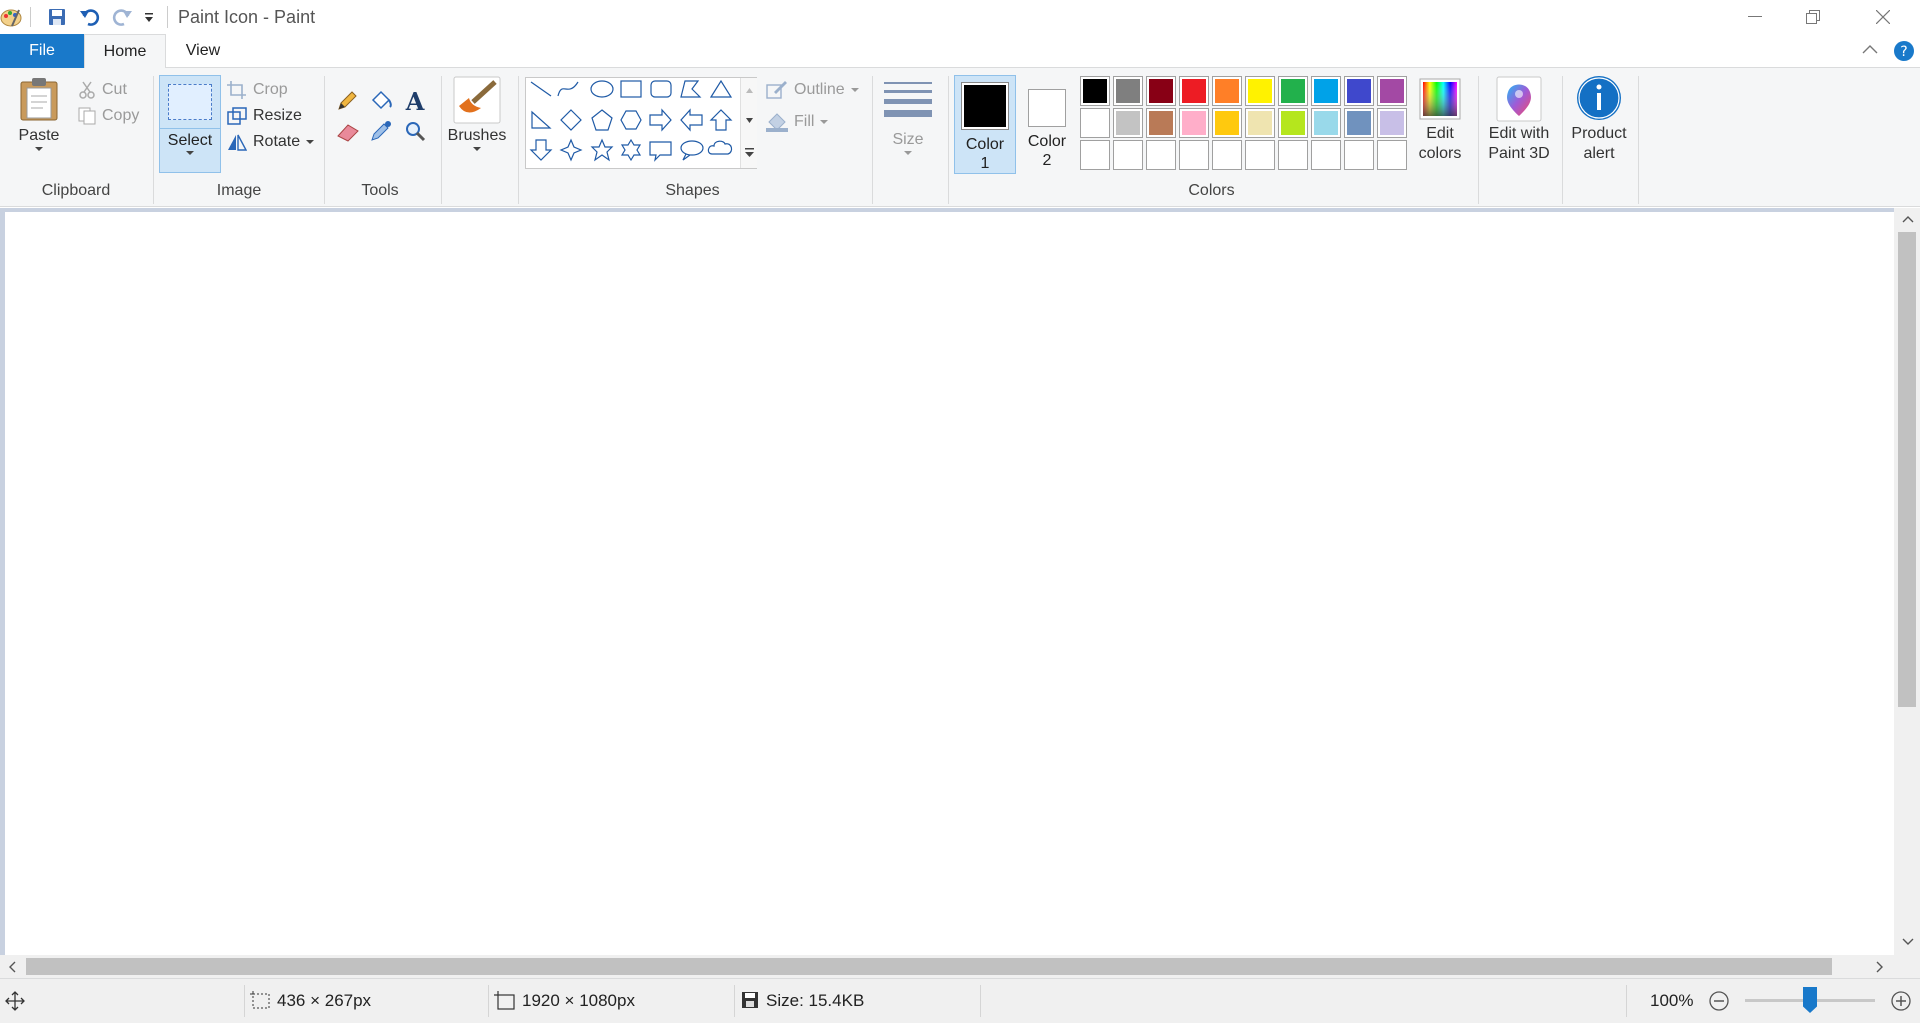 This screenshot has height=1023, width=1920. I want to click on zoom-out-button, so click(1719, 1001).